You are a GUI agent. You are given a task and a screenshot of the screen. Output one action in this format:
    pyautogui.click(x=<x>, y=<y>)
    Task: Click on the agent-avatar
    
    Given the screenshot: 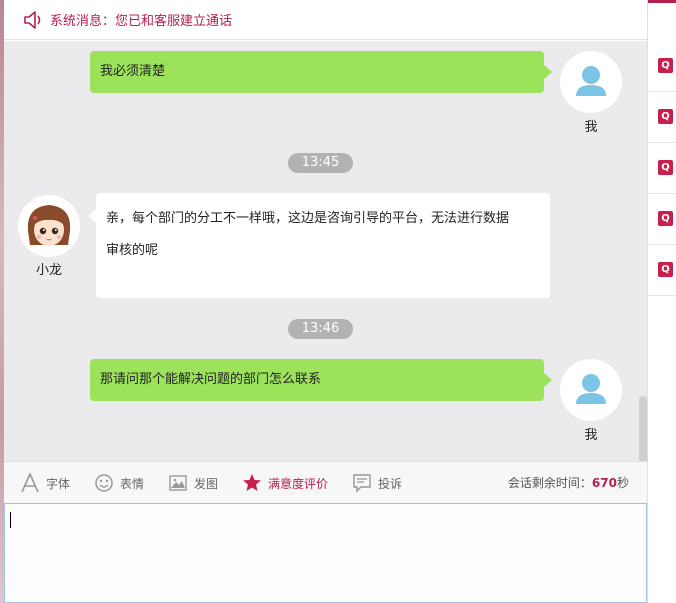 What is the action you would take?
    pyautogui.click(x=49, y=226)
    